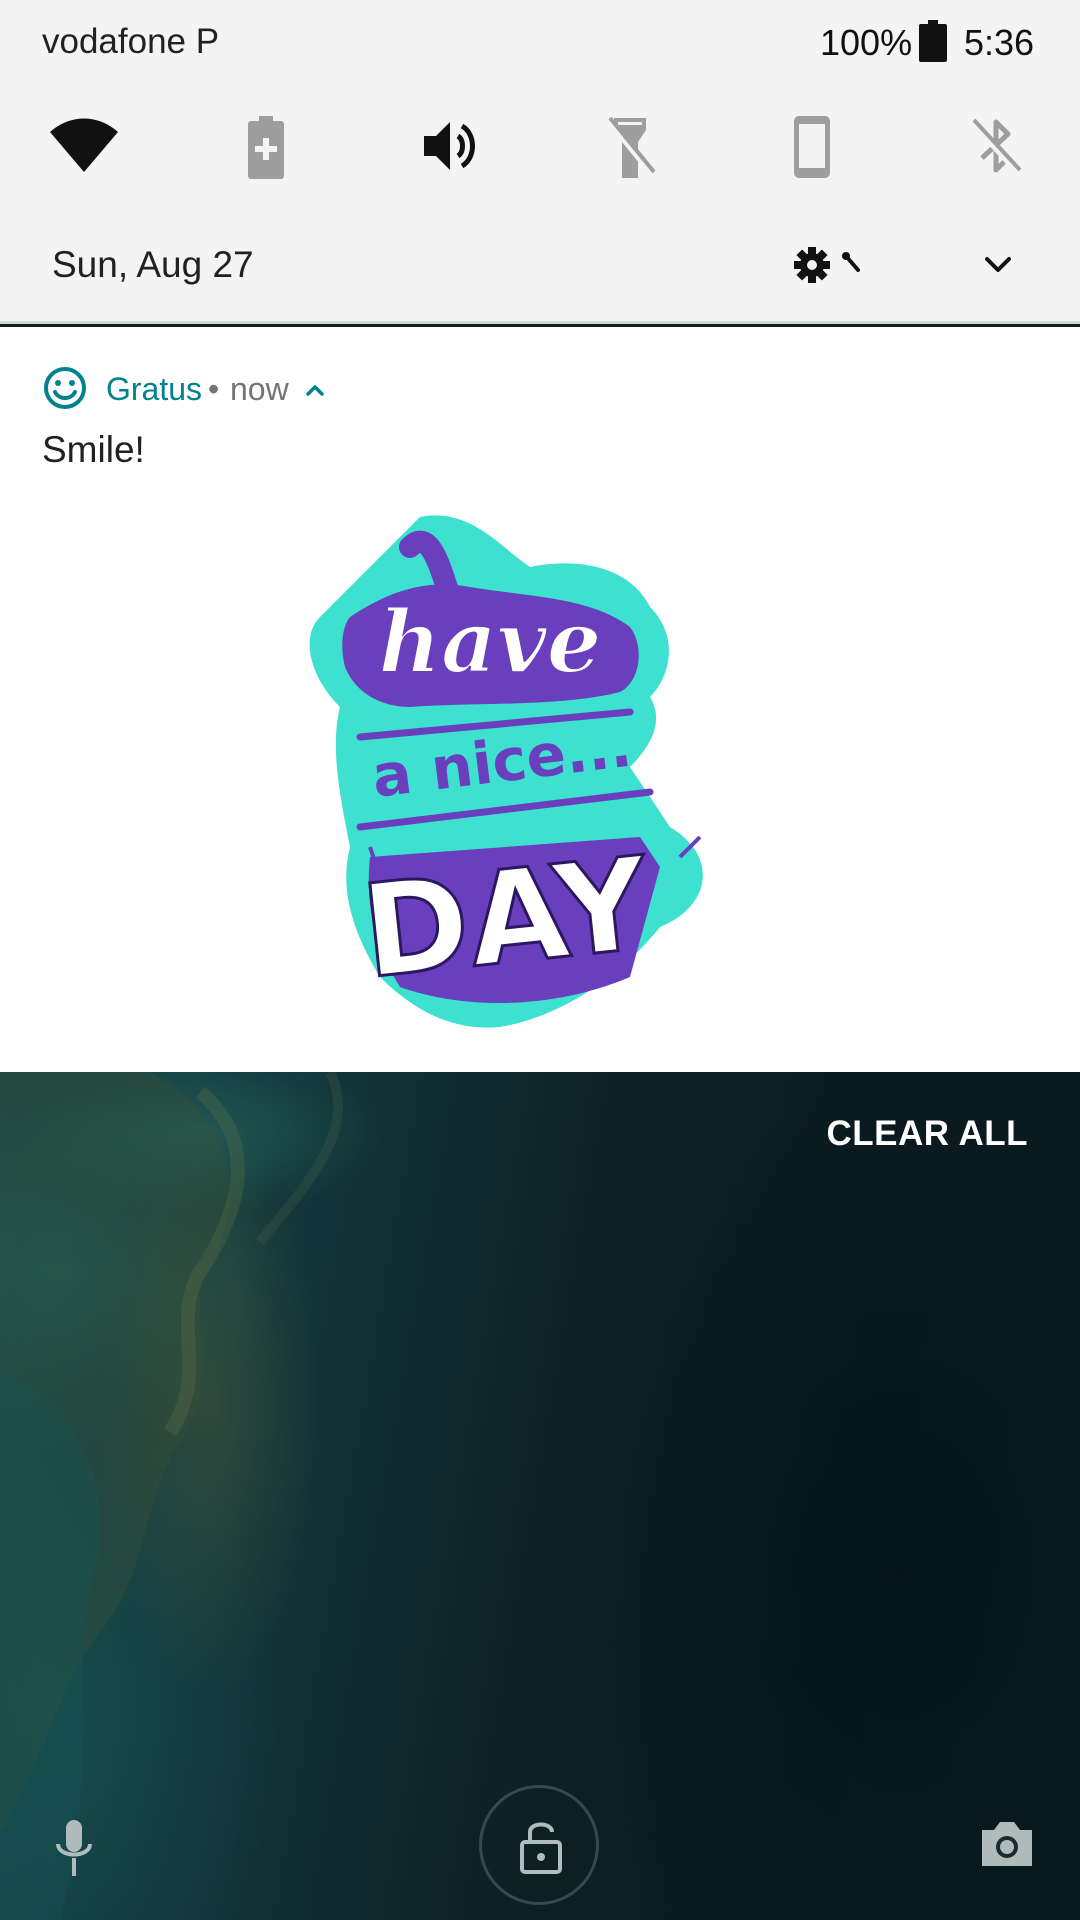  Describe the element at coordinates (490, 642) in the screenshot. I see `svg-text: have` at that location.